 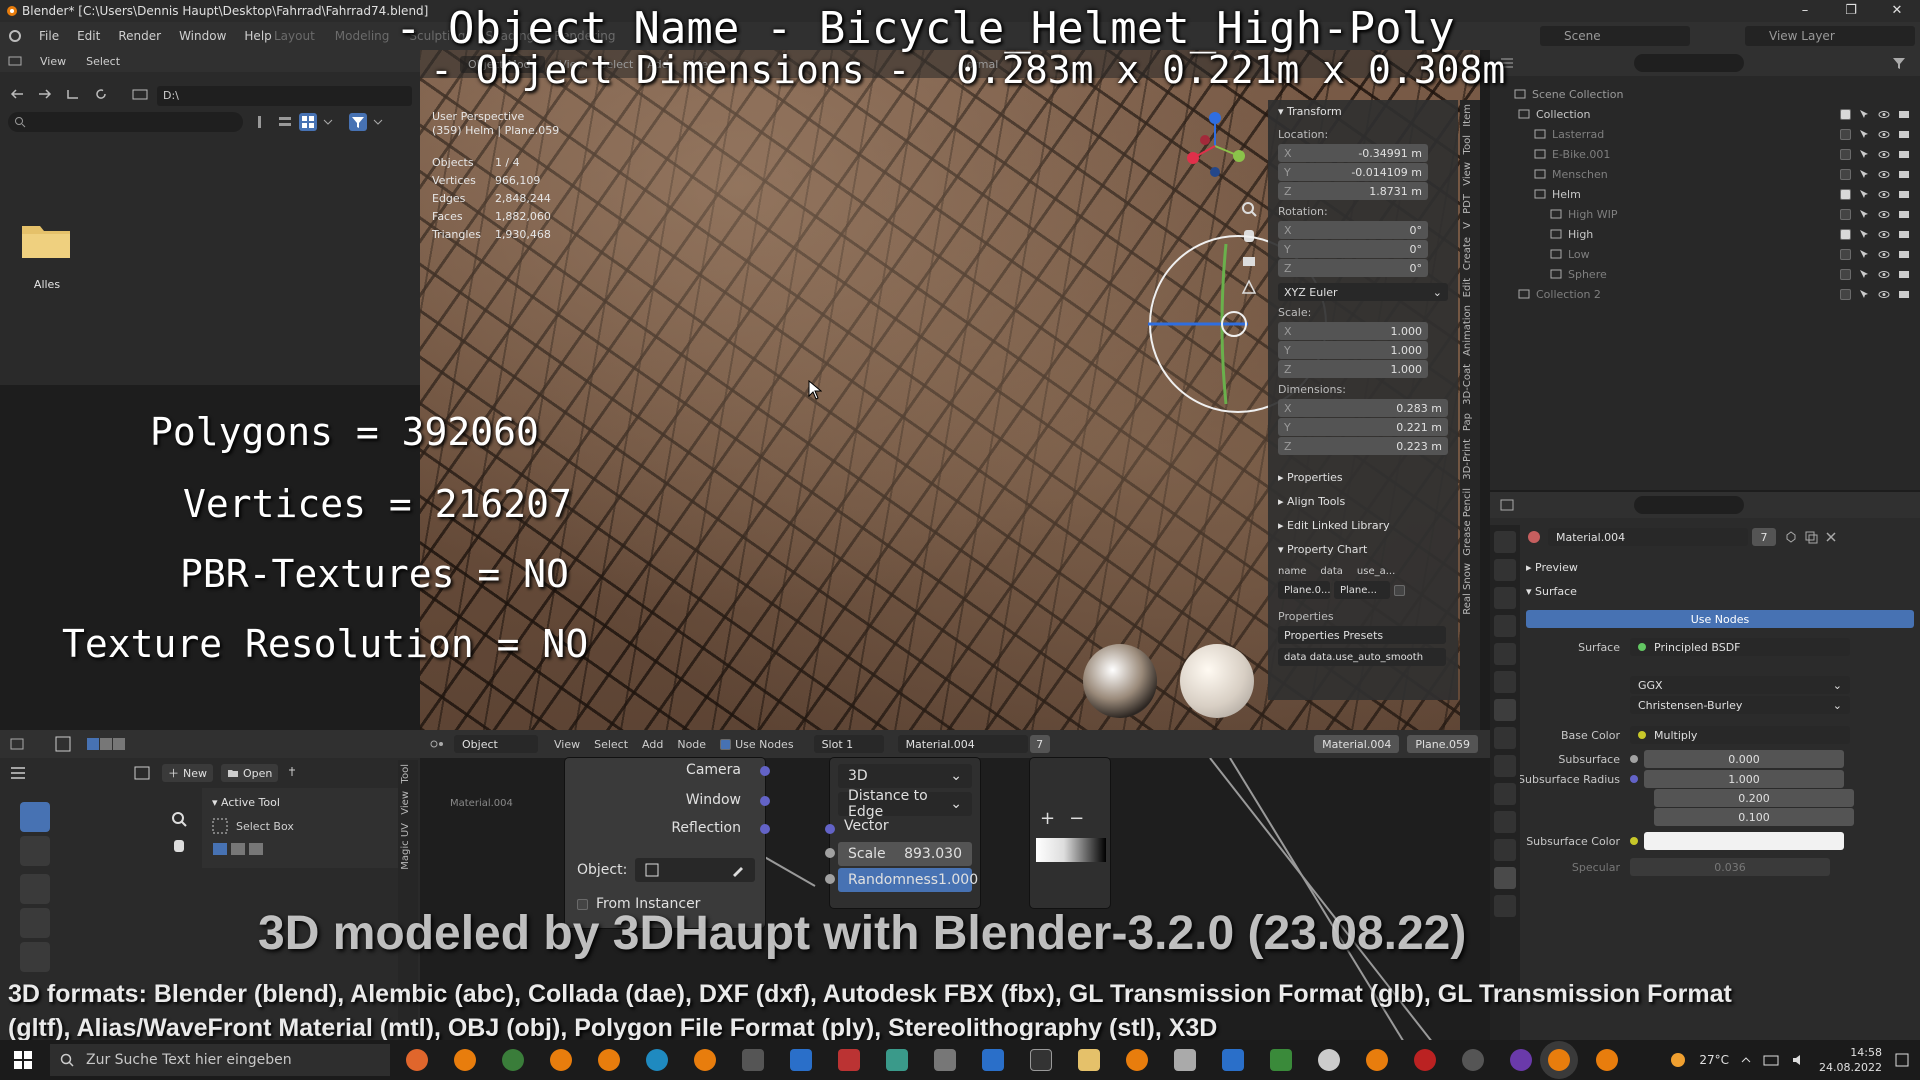 What do you see at coordinates (405, 803) in the screenshot?
I see `image-tab-view: View` at bounding box center [405, 803].